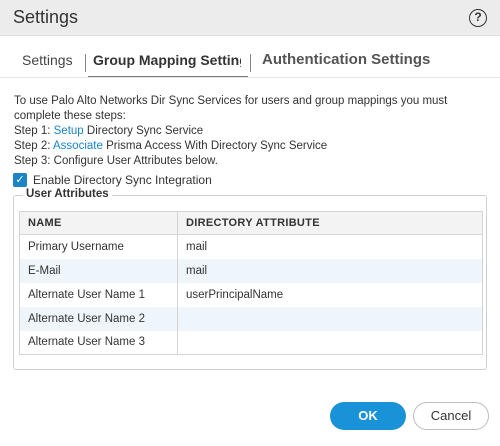  What do you see at coordinates (330, 295) in the screenshot?
I see `row-attribute-cell: userPrincipalName` at bounding box center [330, 295].